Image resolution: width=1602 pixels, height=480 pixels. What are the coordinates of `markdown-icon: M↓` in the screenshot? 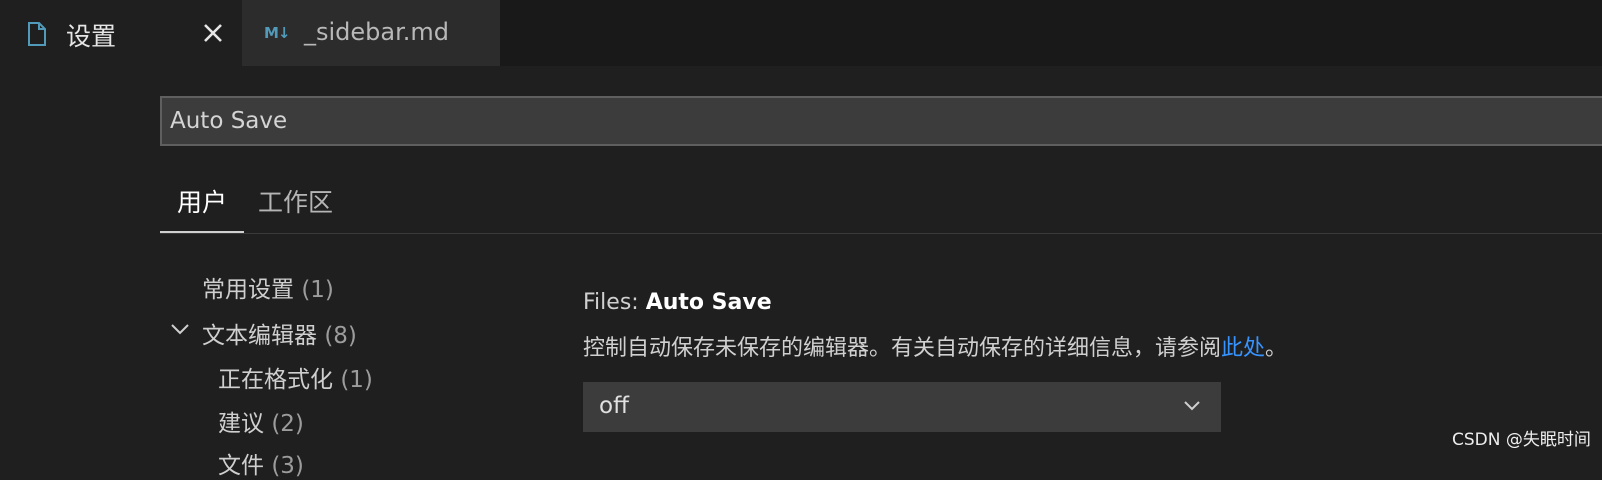 It's located at (277, 33).